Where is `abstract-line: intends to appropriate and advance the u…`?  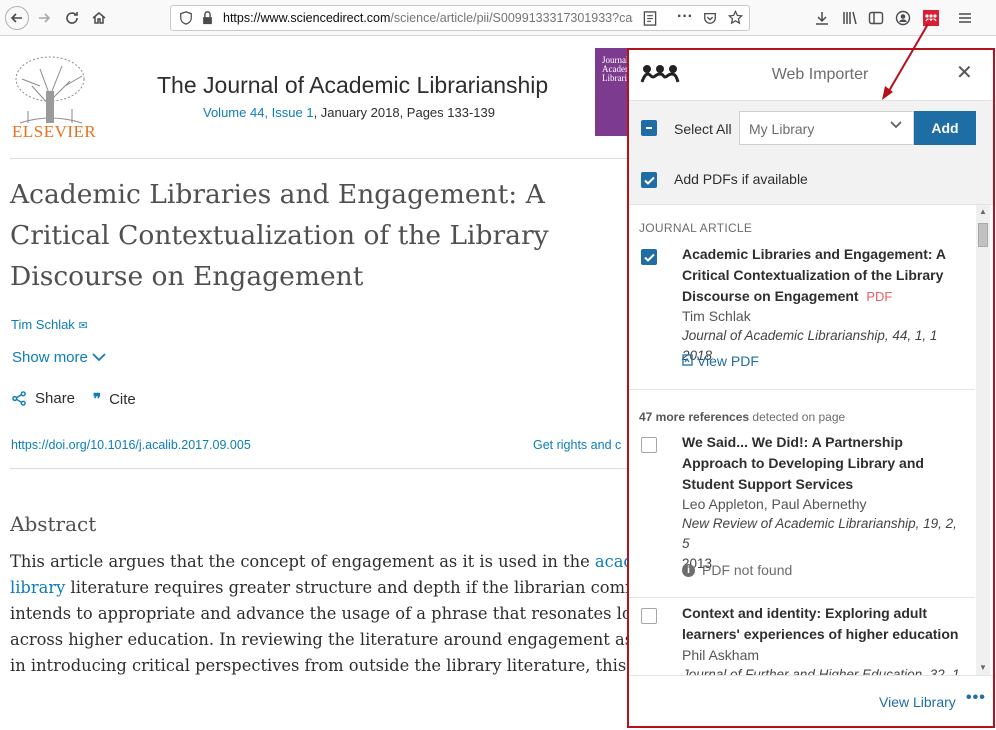
abstract-line: intends to appropriate and advance the u… is located at coordinates (320, 613).